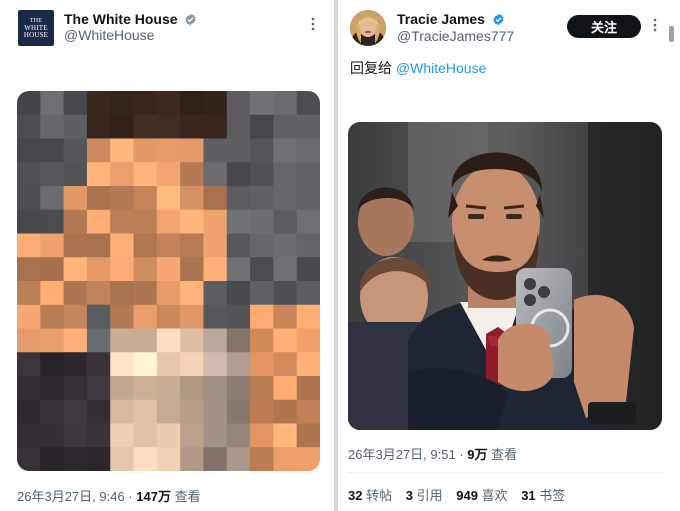 Image resolution: width=680 pixels, height=511 pixels. I want to click on tweet-timestamp: 26年3月27日, 9:46, so click(71, 496).